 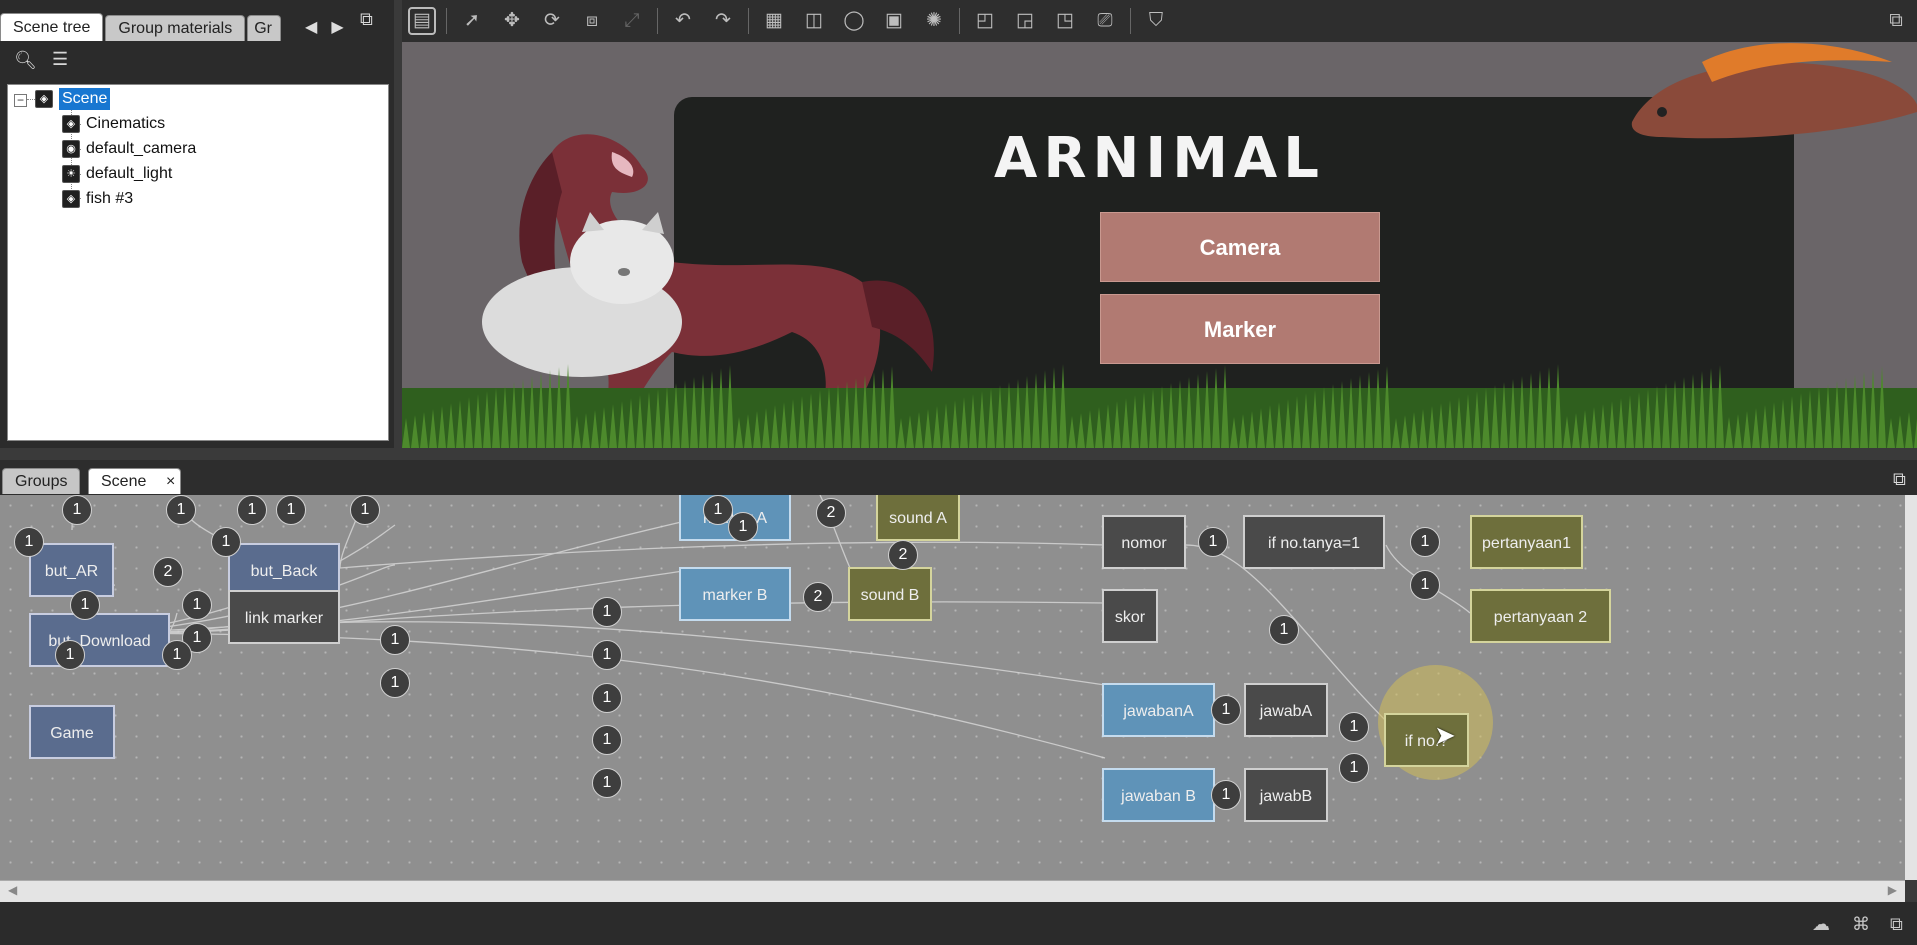 What do you see at coordinates (985, 21) in the screenshot?
I see `box-front-icon: ◰` at bounding box center [985, 21].